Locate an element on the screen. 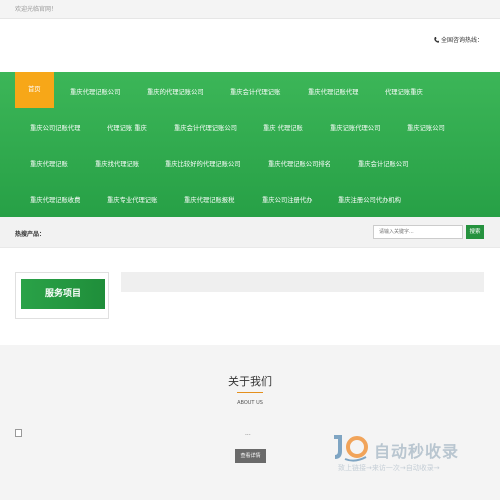 The height and width of the screenshot is (500, 500). hot-products-label: 热搜产品： is located at coordinates (30, 234).